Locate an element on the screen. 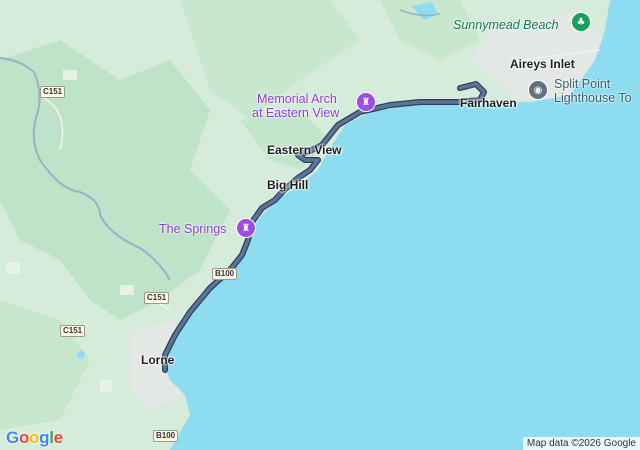 This screenshot has height=450, width=640. poi-split-point-line1: Split Point is located at coordinates (582, 84).